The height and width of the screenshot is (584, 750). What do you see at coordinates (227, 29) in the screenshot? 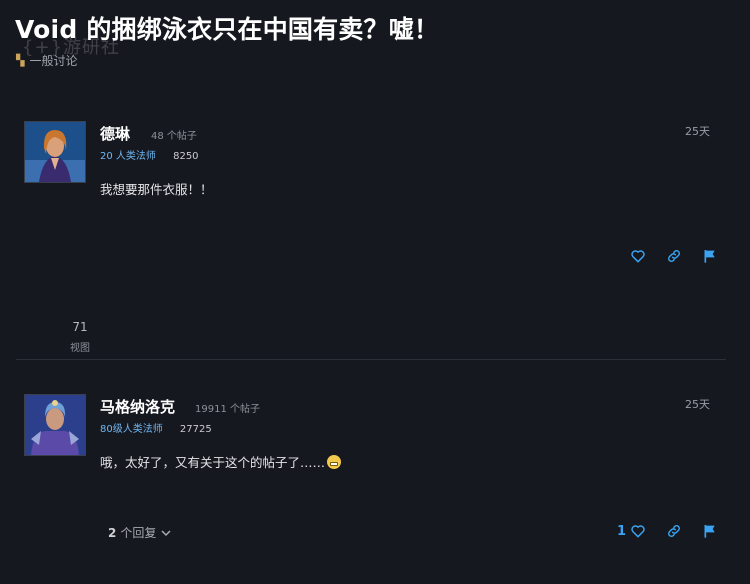
I see `topic-title: Void 的捆绑泳衣只在中国有卖？嘘！` at bounding box center [227, 29].